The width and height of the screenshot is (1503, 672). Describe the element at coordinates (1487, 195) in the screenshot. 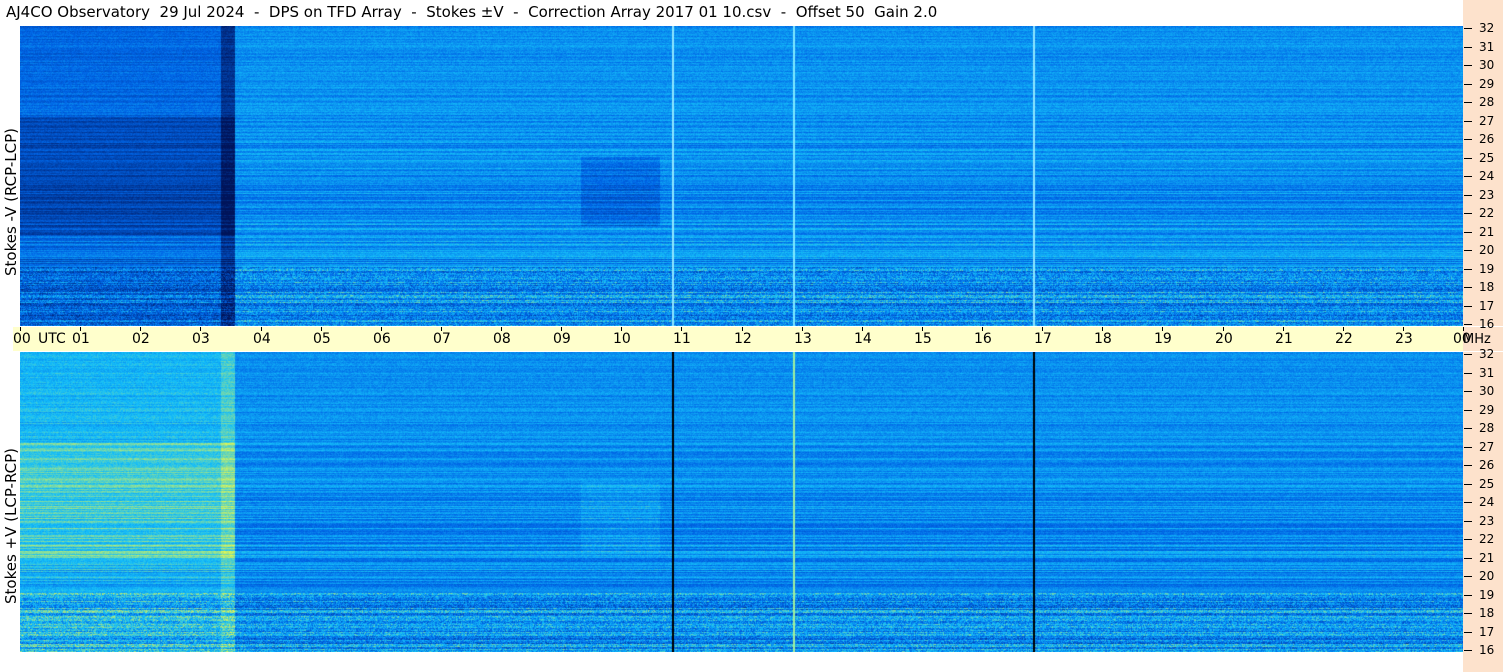

I see `freq-tick-label-top: 23` at that location.